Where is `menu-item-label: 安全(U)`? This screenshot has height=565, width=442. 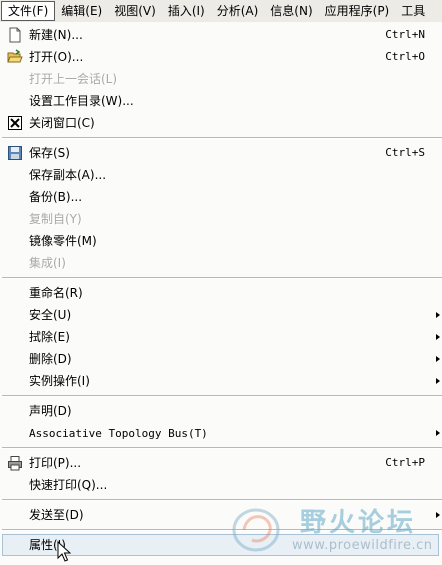
menu-item-label: 安全(U) is located at coordinates (50, 315).